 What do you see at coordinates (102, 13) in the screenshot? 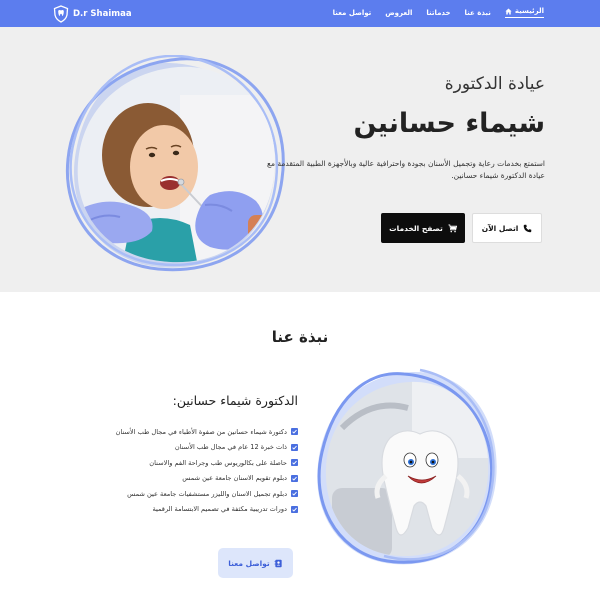
I see `brand-name: D.r Shaimaa` at bounding box center [102, 13].